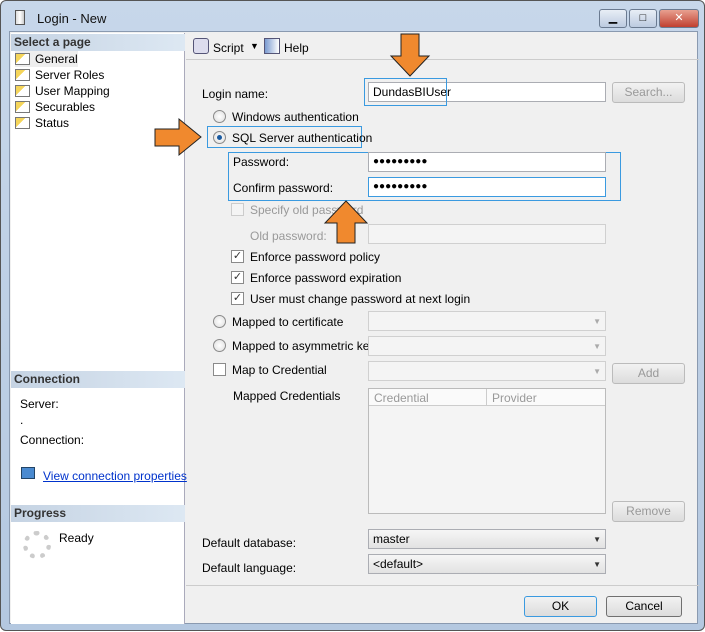 The height and width of the screenshot is (632, 705). Describe the element at coordinates (292, 138) in the screenshot. I see `annotation-arrows` at that location.